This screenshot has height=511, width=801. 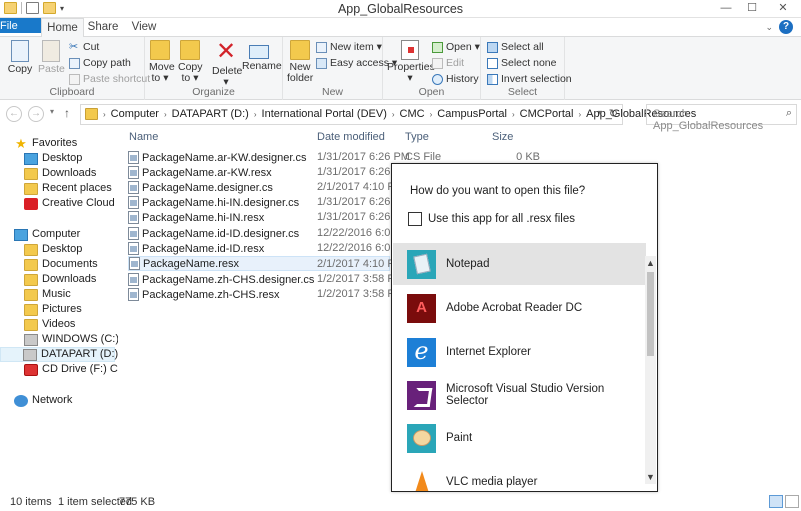 I want to click on app-item-vs-selector: Microsoft Visual Studio Version Selector, so click(x=519, y=395).